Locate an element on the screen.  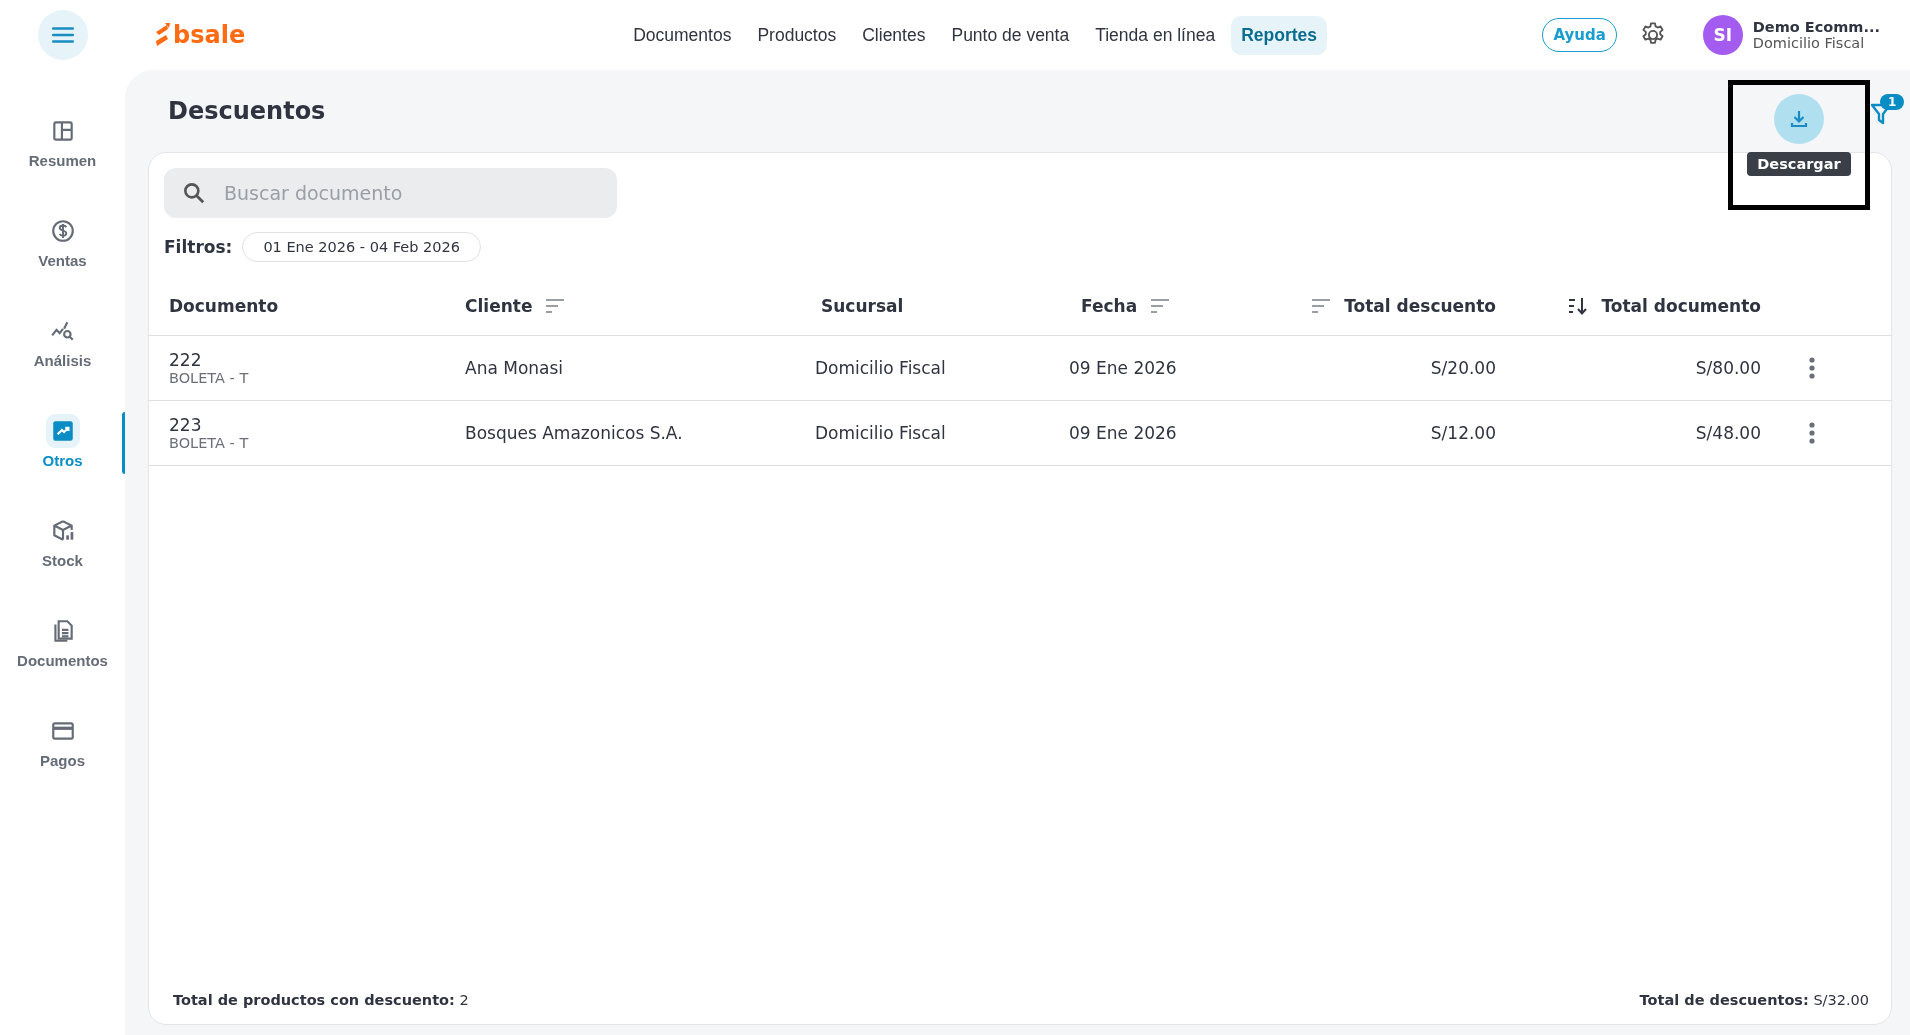
sidebar-item: Documentos is located at coordinates (62, 664).